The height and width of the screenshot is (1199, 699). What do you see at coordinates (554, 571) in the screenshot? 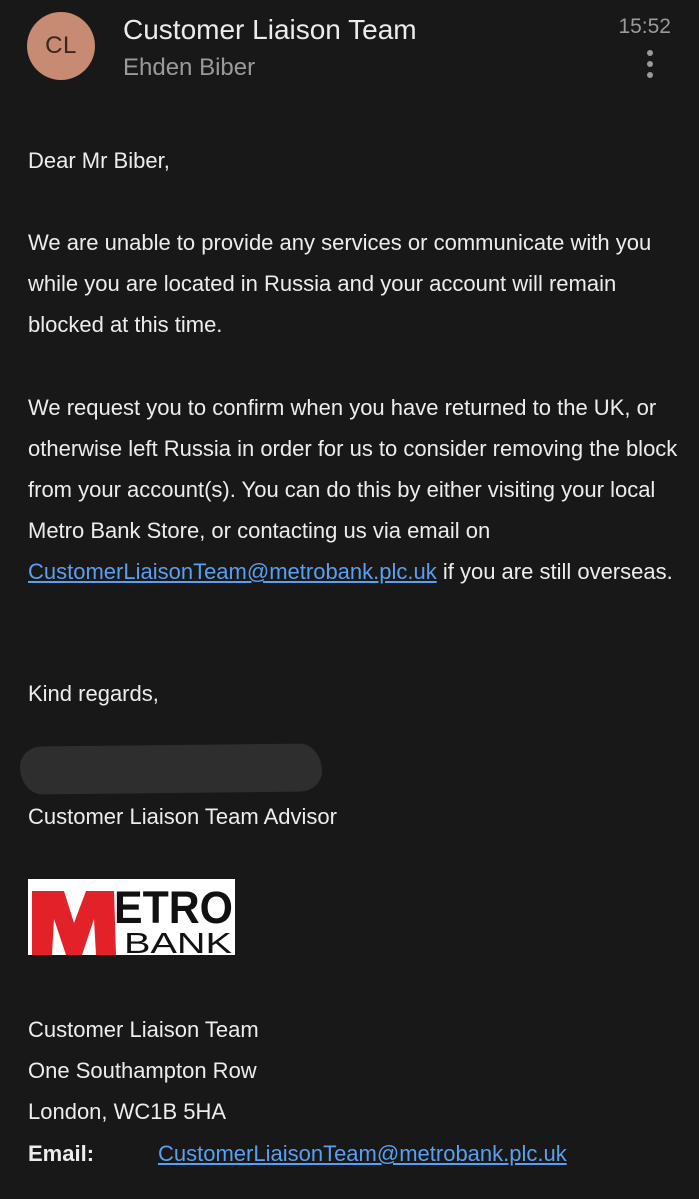
I see `paragraph-2-tail: if you are still overseas.` at bounding box center [554, 571].